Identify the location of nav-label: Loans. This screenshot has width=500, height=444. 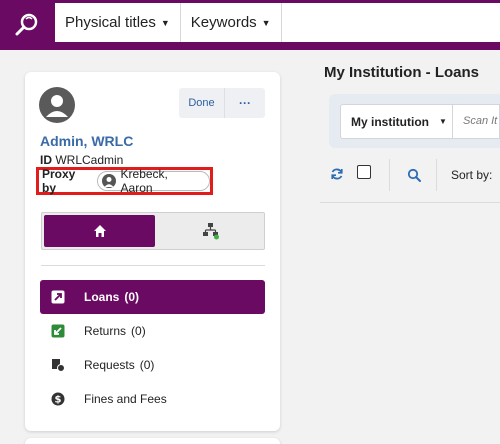
(102, 297).